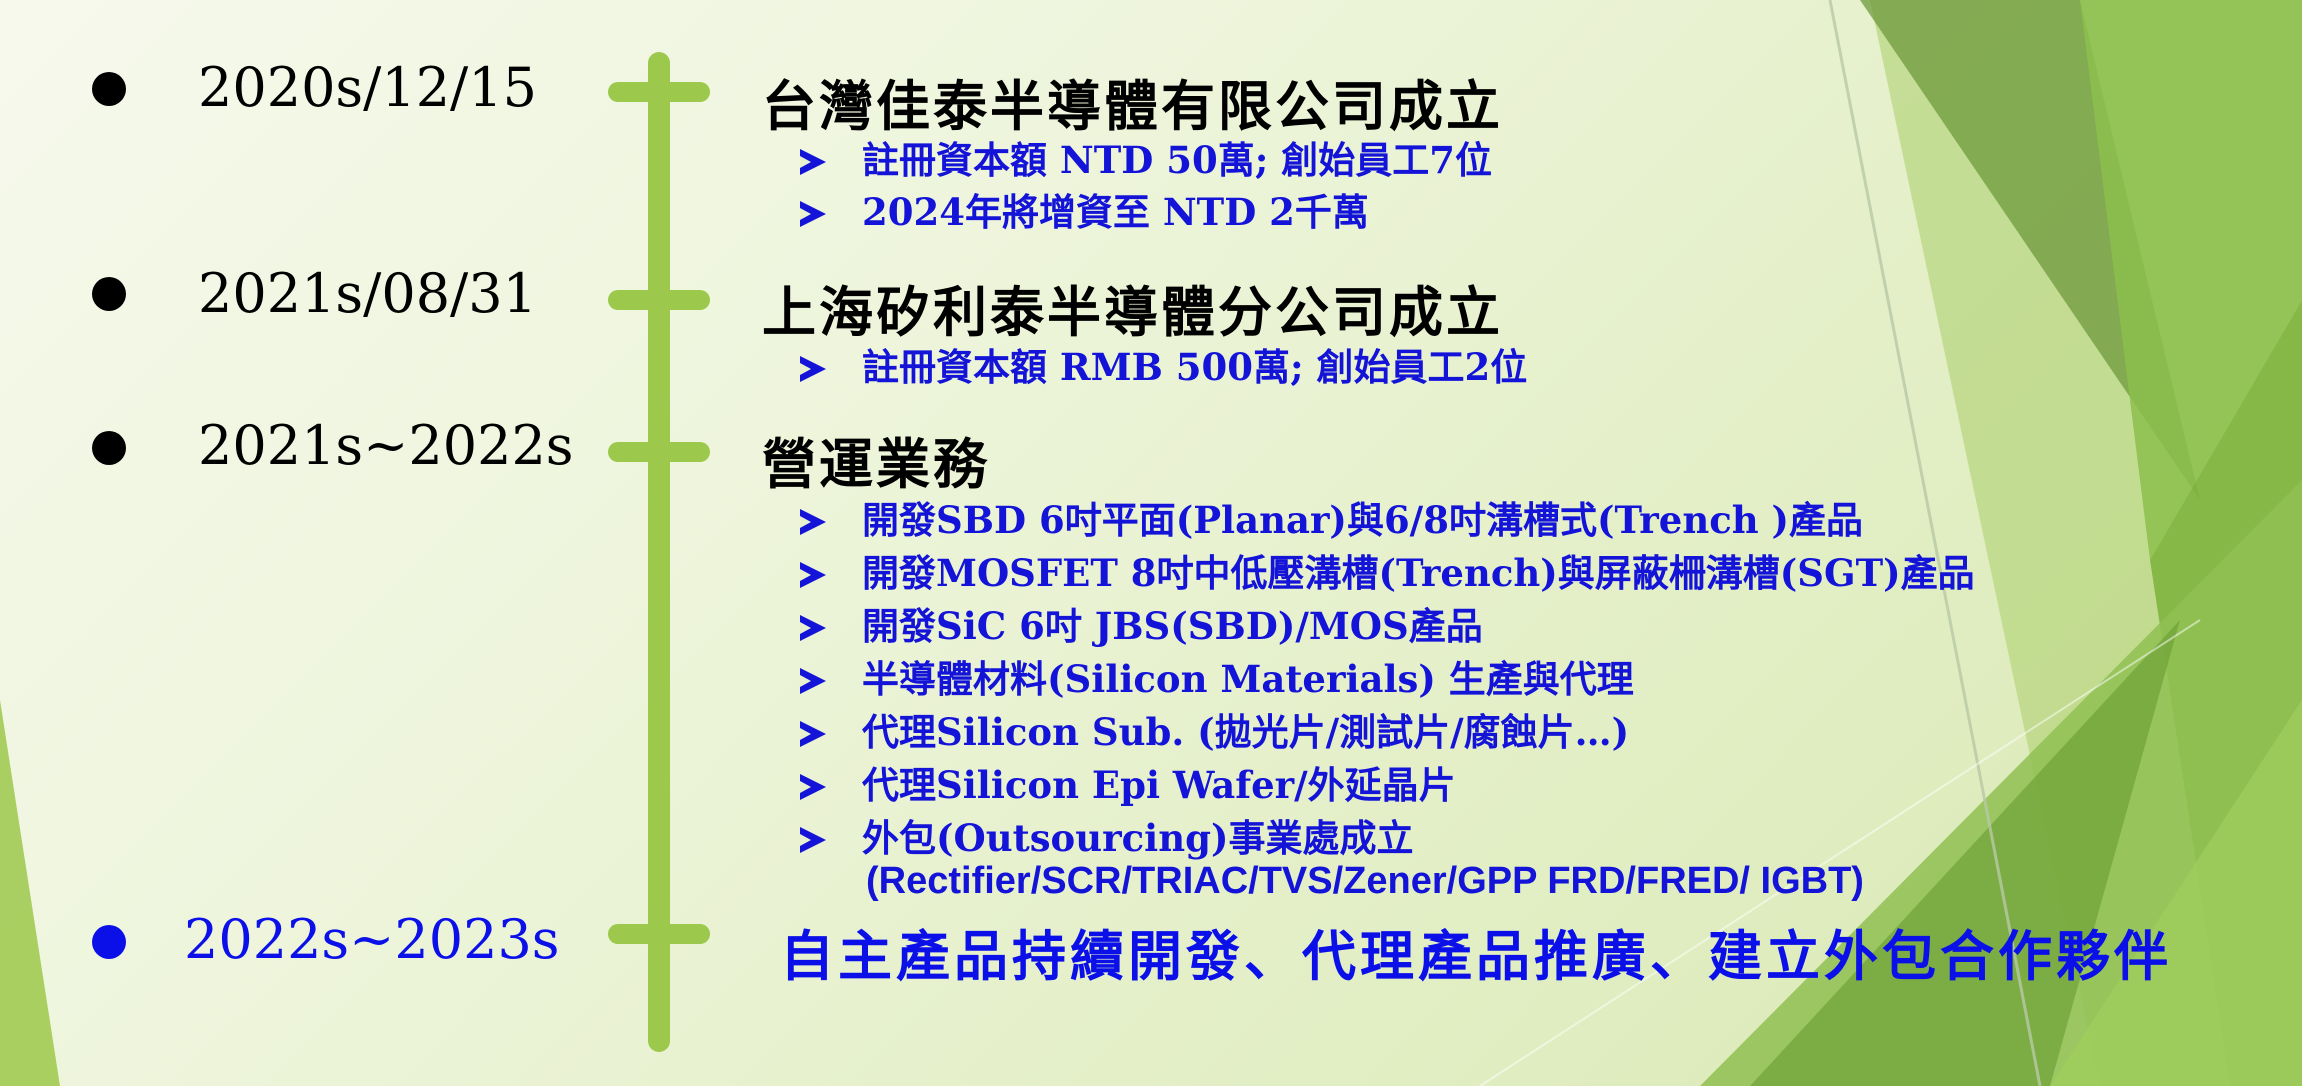 The height and width of the screenshot is (1086, 2302). What do you see at coordinates (1141, 623) in the screenshot?
I see `list-item: 開發SiC 6吋 JBS(SBD)/MOS產品` at bounding box center [1141, 623].